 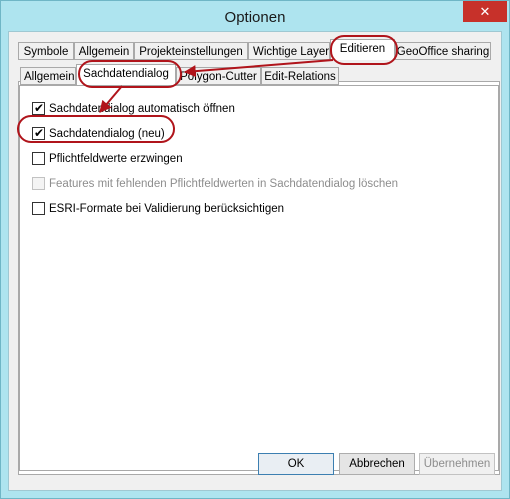 What do you see at coordinates (126, 74) in the screenshot?
I see `subtab-sachdatendialog: Sachdatendialog` at bounding box center [126, 74].